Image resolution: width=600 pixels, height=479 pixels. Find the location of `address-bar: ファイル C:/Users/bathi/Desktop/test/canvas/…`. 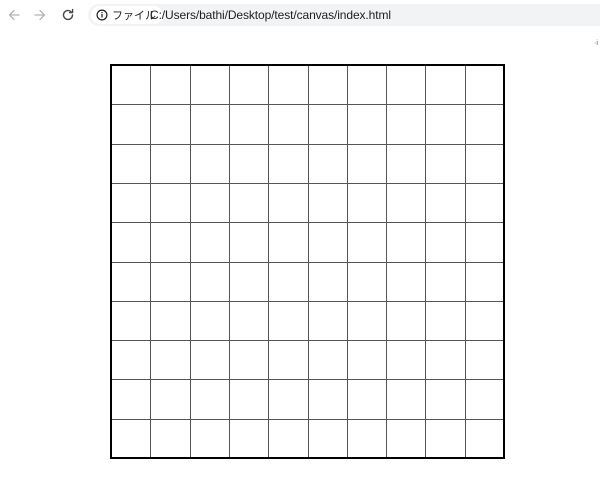

address-bar: ファイル C:/Users/bathi/Desktop/test/canvas/… is located at coordinates (344, 15).